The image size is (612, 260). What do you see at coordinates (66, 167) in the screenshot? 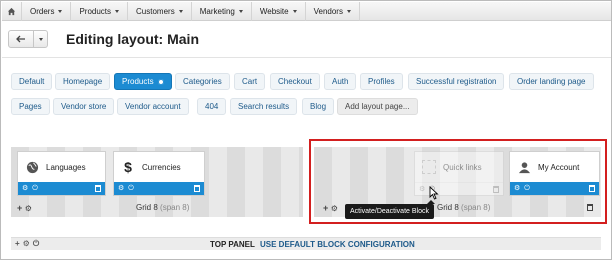
I see `block-title: Languages` at bounding box center [66, 167].